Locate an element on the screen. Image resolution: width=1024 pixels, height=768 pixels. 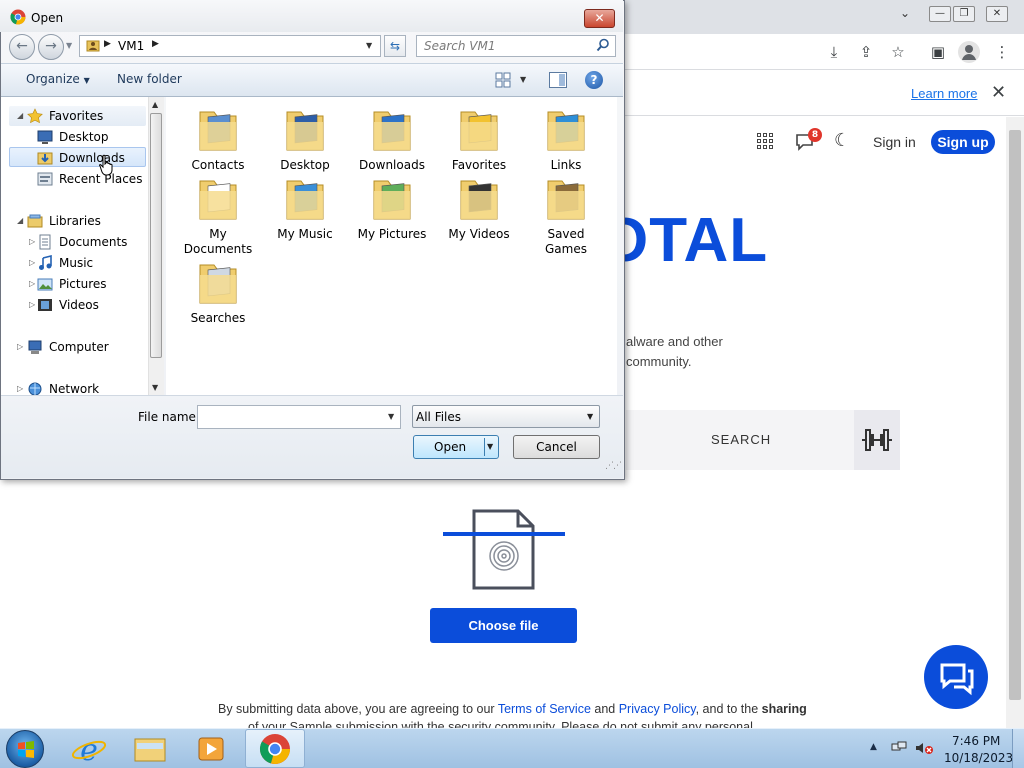
nav-desktop-label: Desktop is located at coordinates (84, 137).